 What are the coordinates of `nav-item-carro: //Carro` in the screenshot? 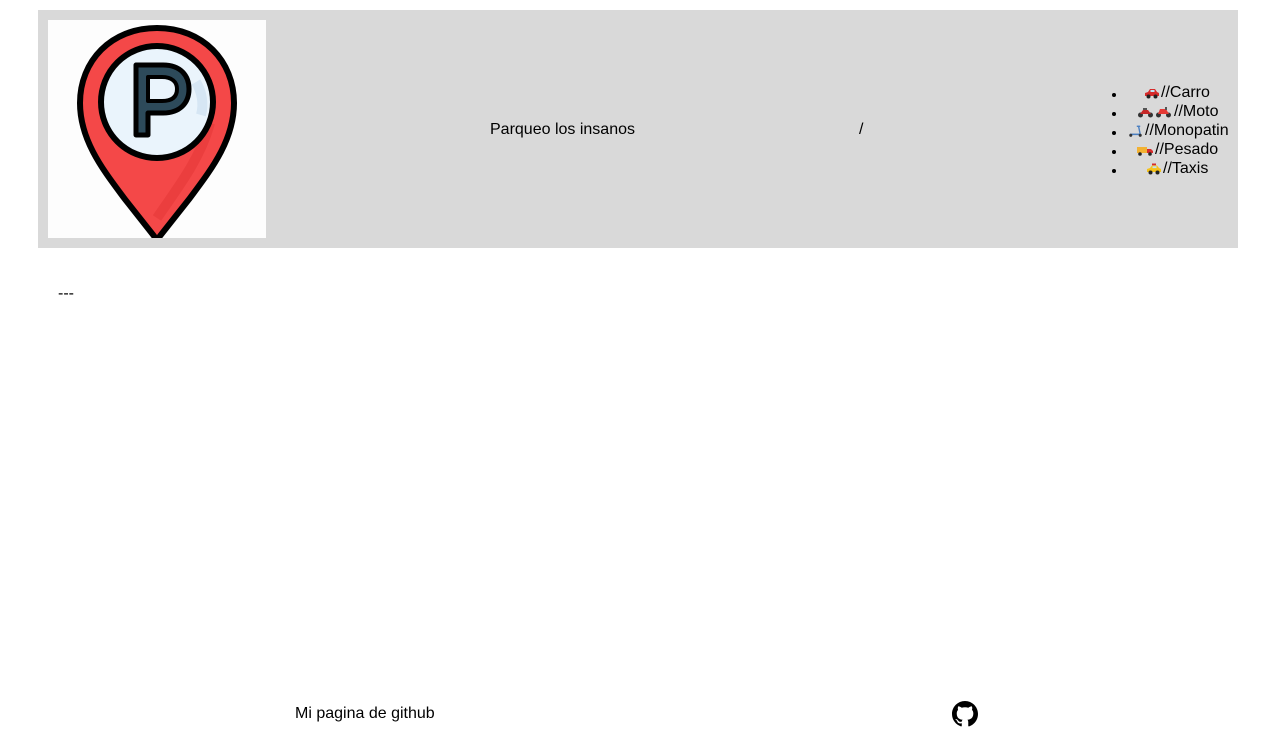 It's located at (1182, 92).